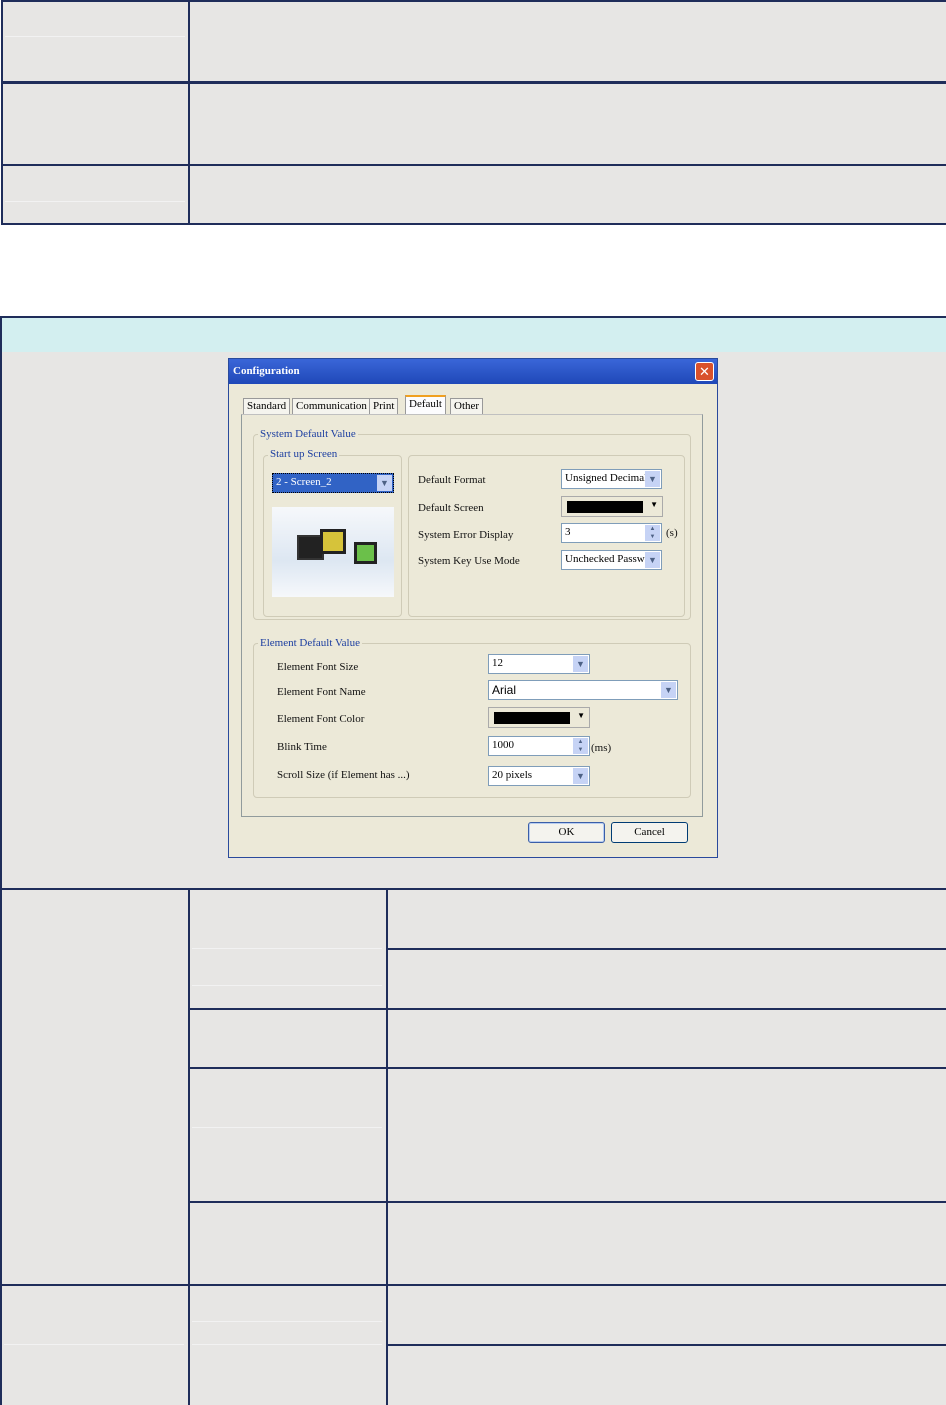 This screenshot has width=946, height=1405. Describe the element at coordinates (321, 719) in the screenshot. I see `font-color-label: Element Font Color` at that location.